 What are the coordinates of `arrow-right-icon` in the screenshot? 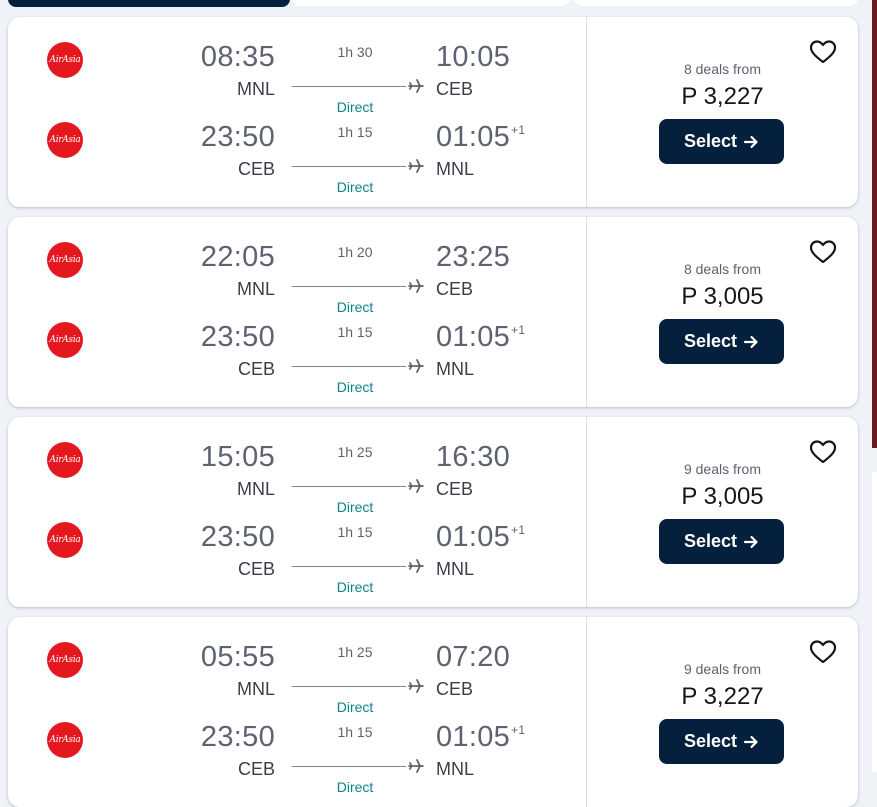 It's located at (750, 741).